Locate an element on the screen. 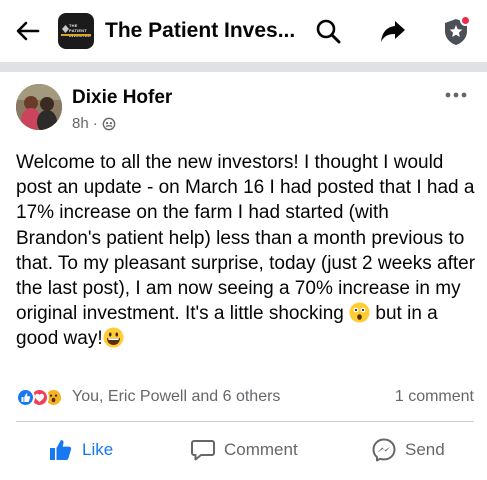 This screenshot has width=487, height=480. reaction-icons is located at coordinates (39, 397).